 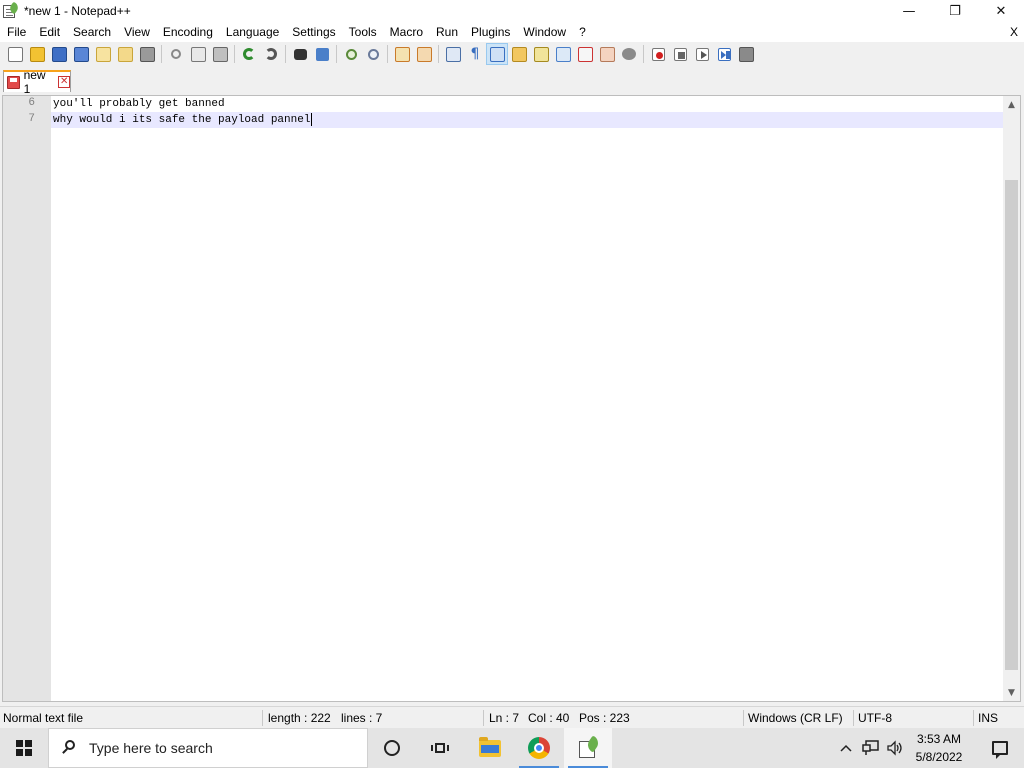 What do you see at coordinates (658, 54) in the screenshot?
I see `record-macro-icon` at bounding box center [658, 54].